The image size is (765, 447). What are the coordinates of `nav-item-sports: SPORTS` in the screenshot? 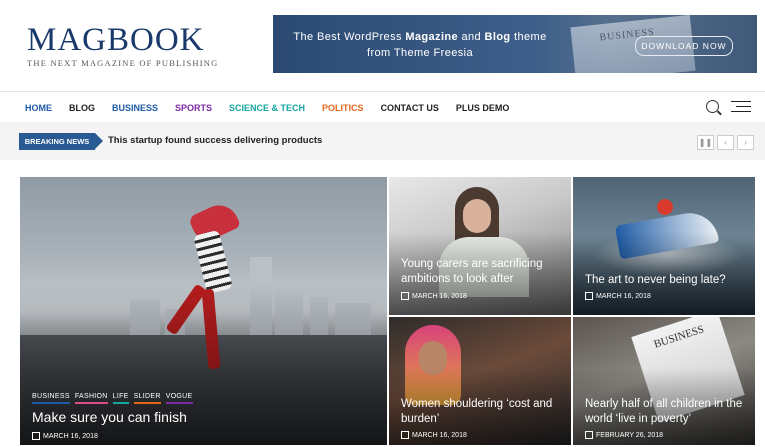 It's located at (193, 108).